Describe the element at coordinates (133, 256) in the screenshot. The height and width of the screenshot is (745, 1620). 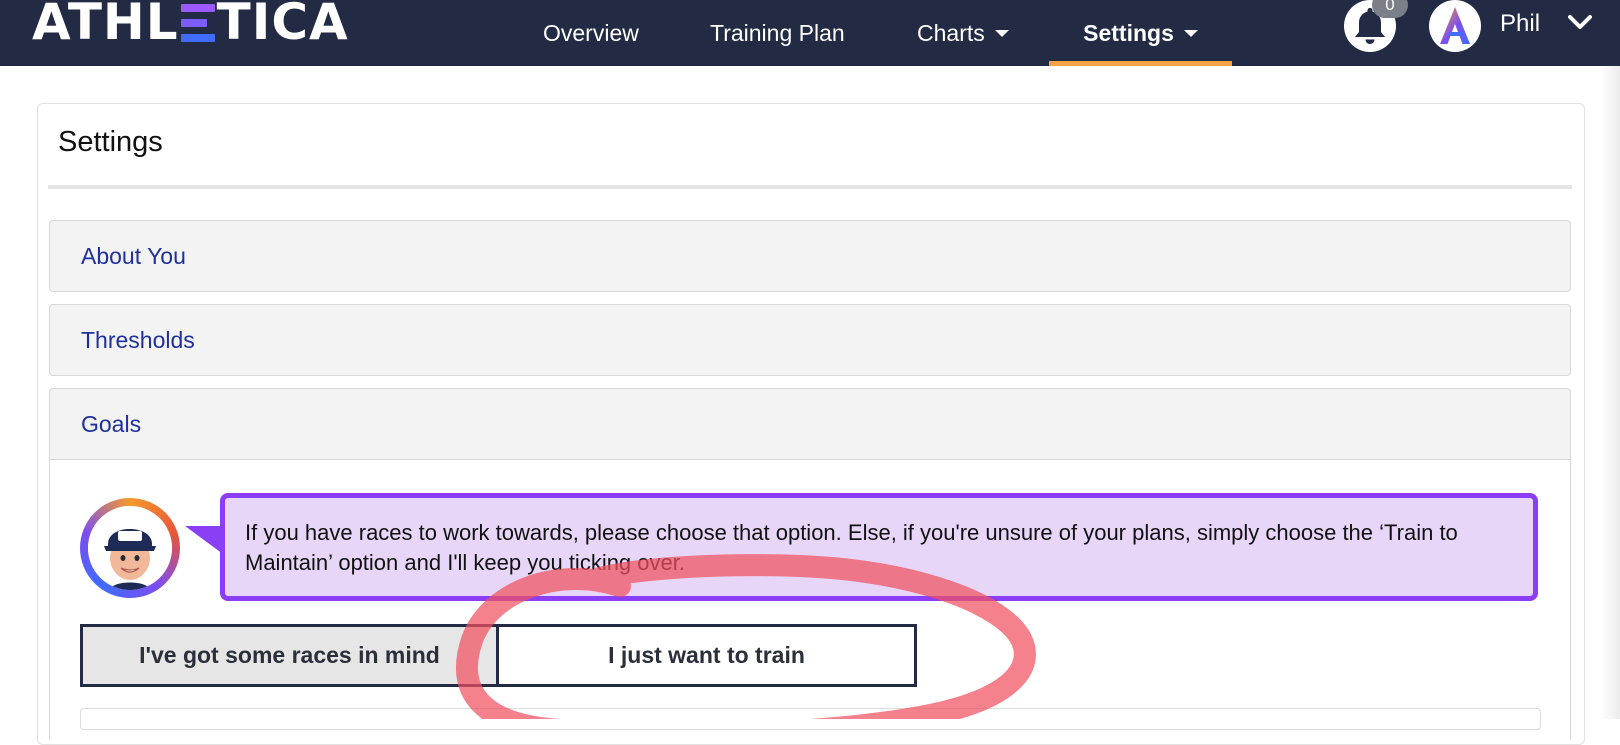
I see `accordion-label: About You` at that location.